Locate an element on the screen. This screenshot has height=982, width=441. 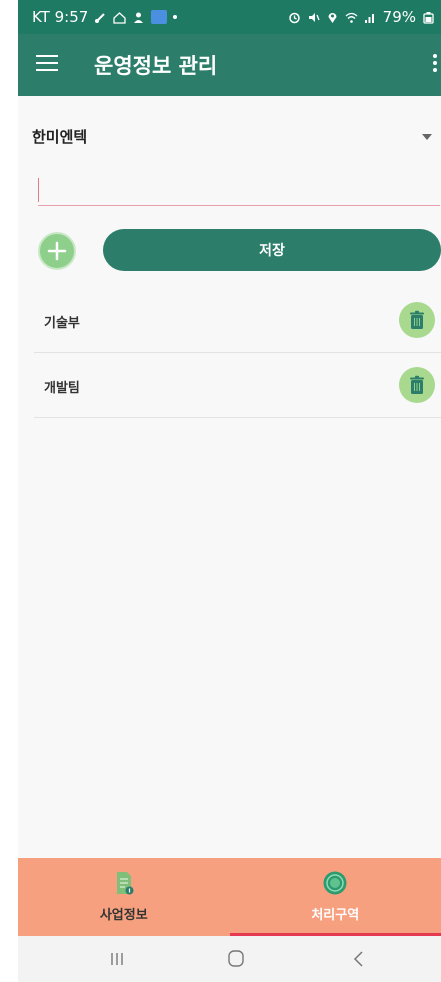
carrier-time: KT 9:57 is located at coordinates (60, 17).